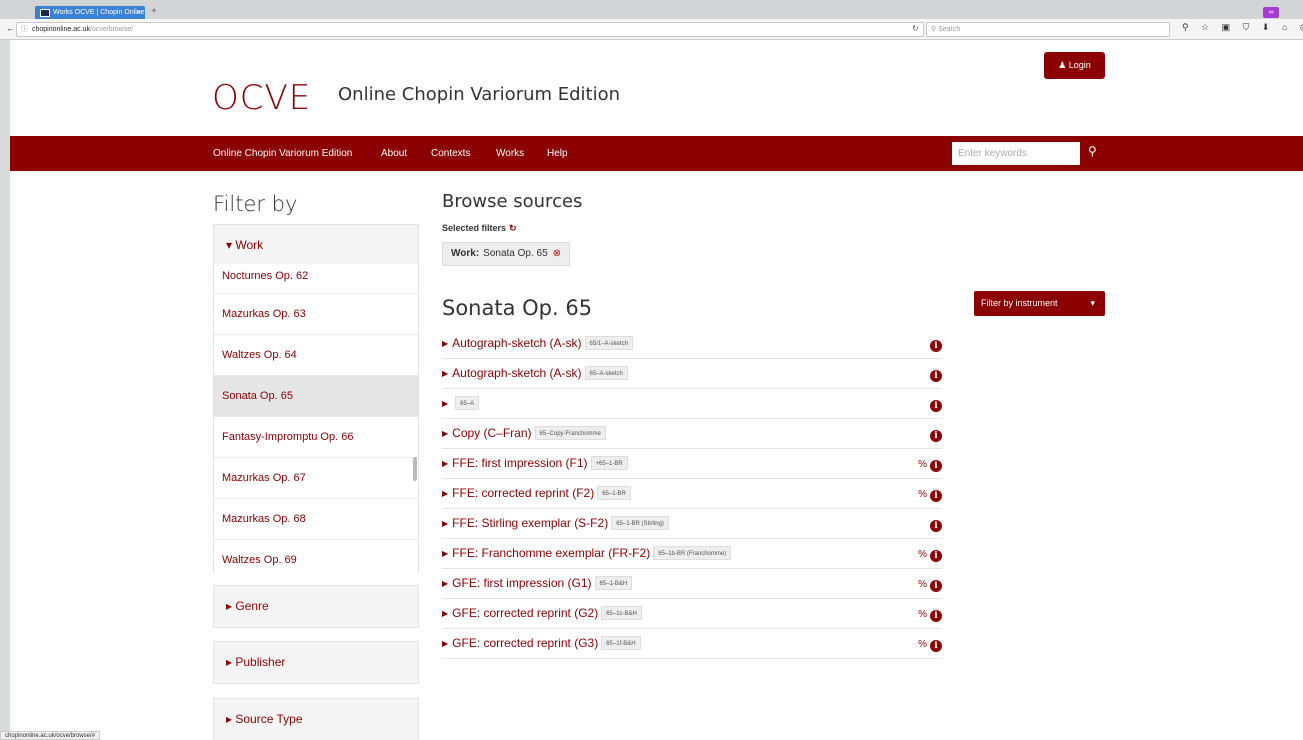  I want to click on search-icon: ⚲, so click(1092, 151).